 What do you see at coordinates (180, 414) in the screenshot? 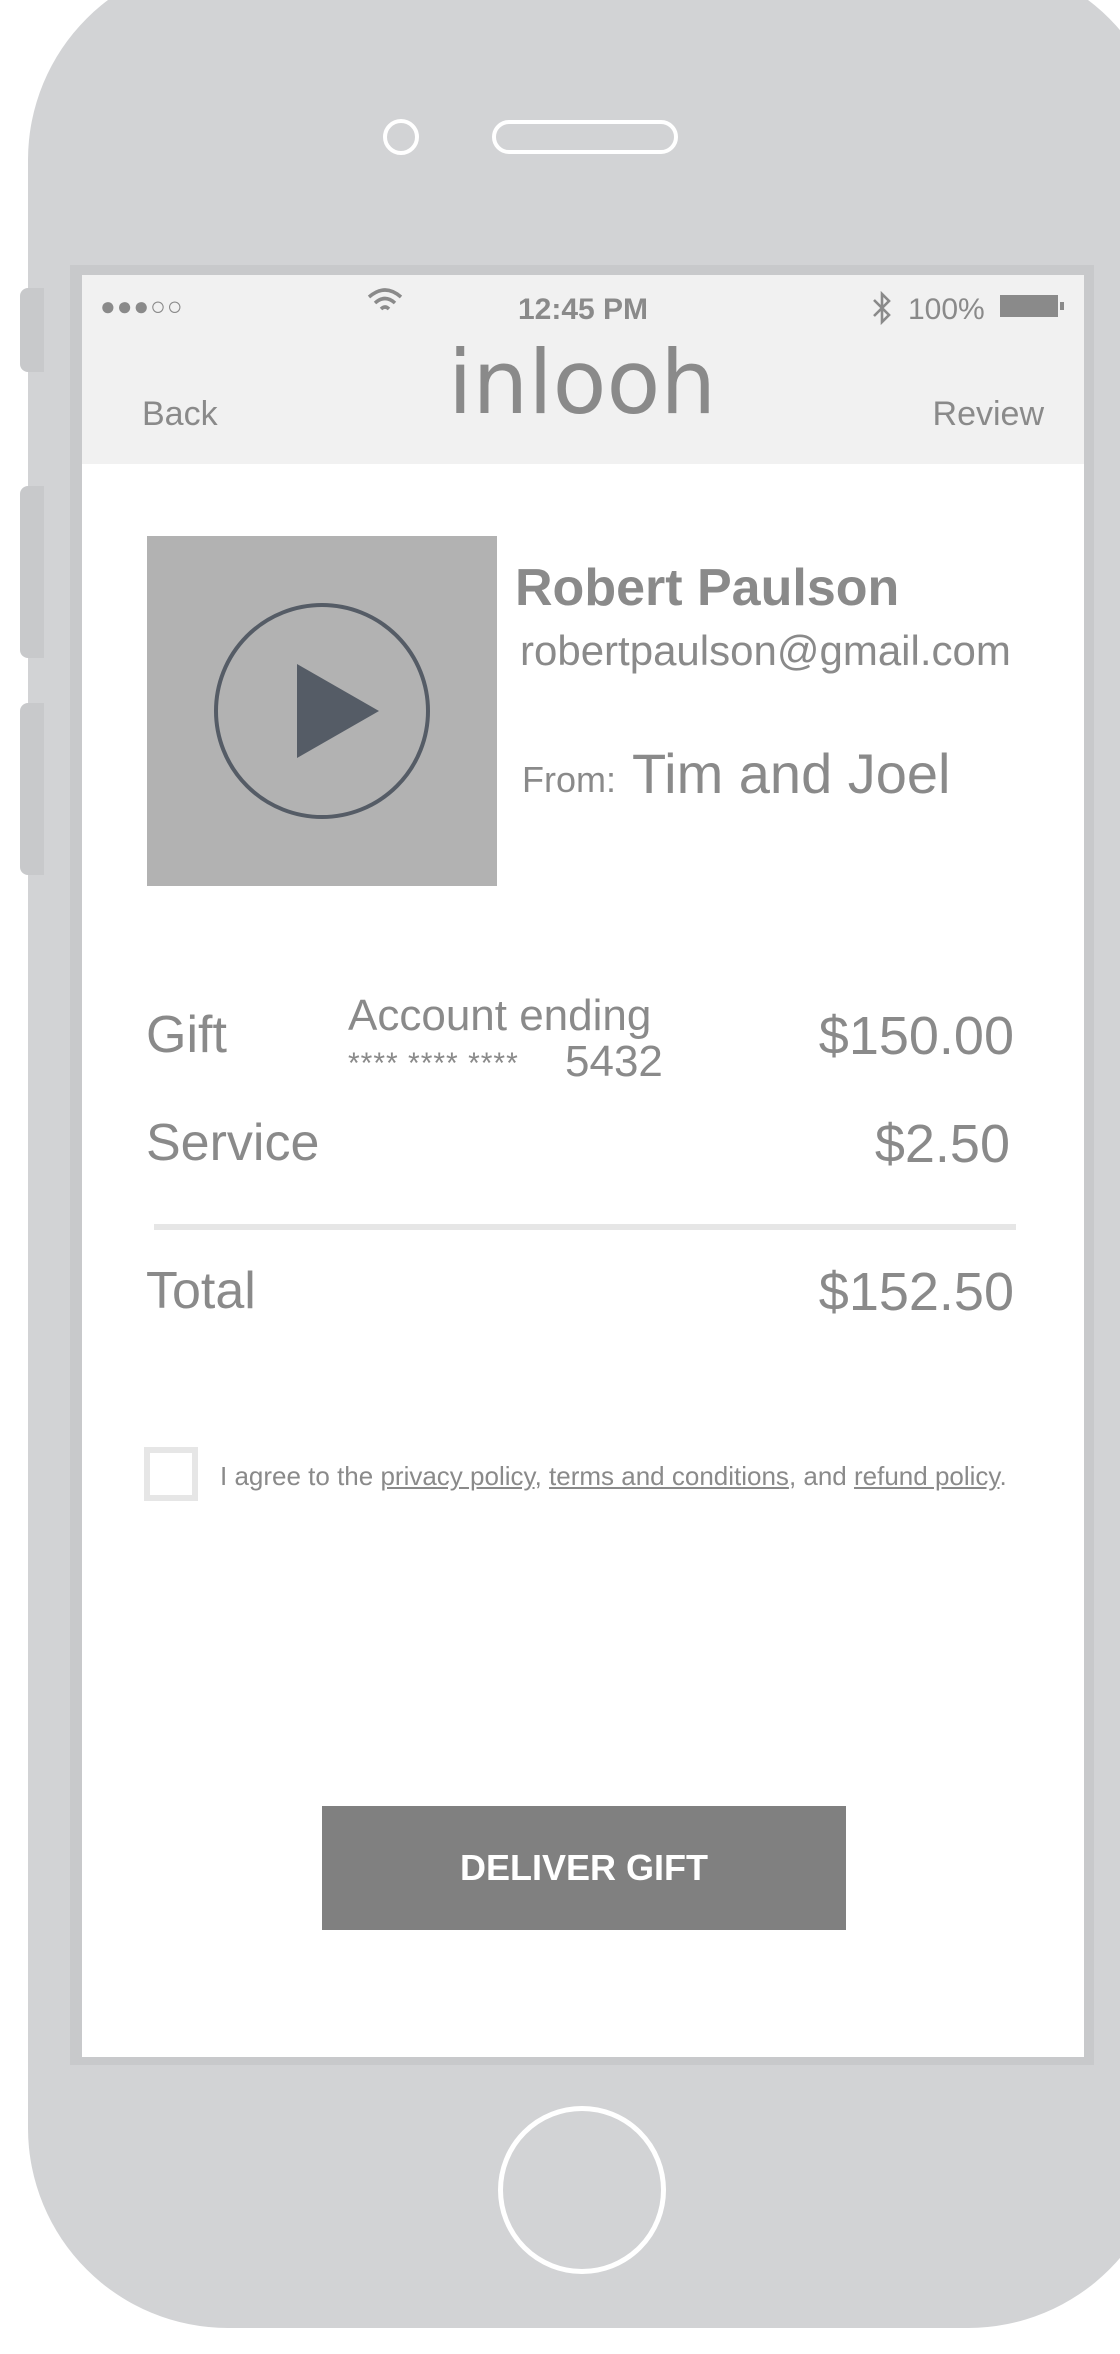
I see `back-button: Back` at bounding box center [180, 414].